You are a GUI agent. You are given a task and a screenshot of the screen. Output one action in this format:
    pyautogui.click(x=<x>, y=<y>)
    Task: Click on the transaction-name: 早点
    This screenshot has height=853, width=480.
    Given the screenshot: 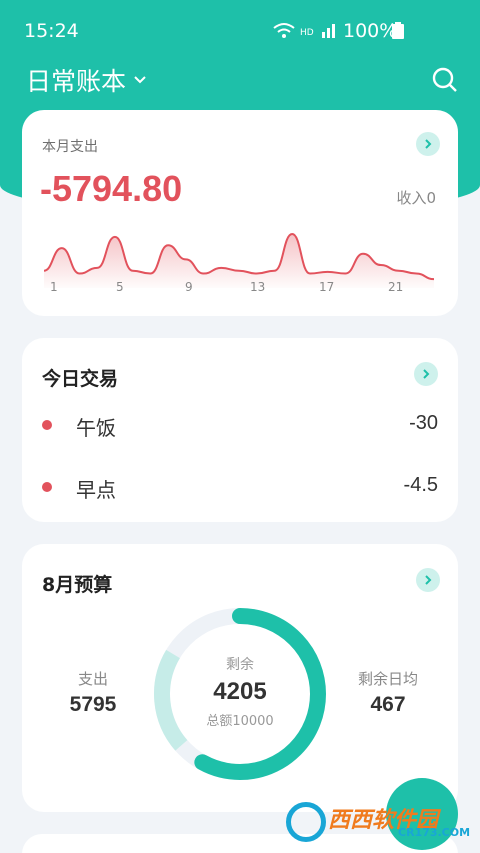 What is the action you would take?
    pyautogui.click(x=96, y=490)
    